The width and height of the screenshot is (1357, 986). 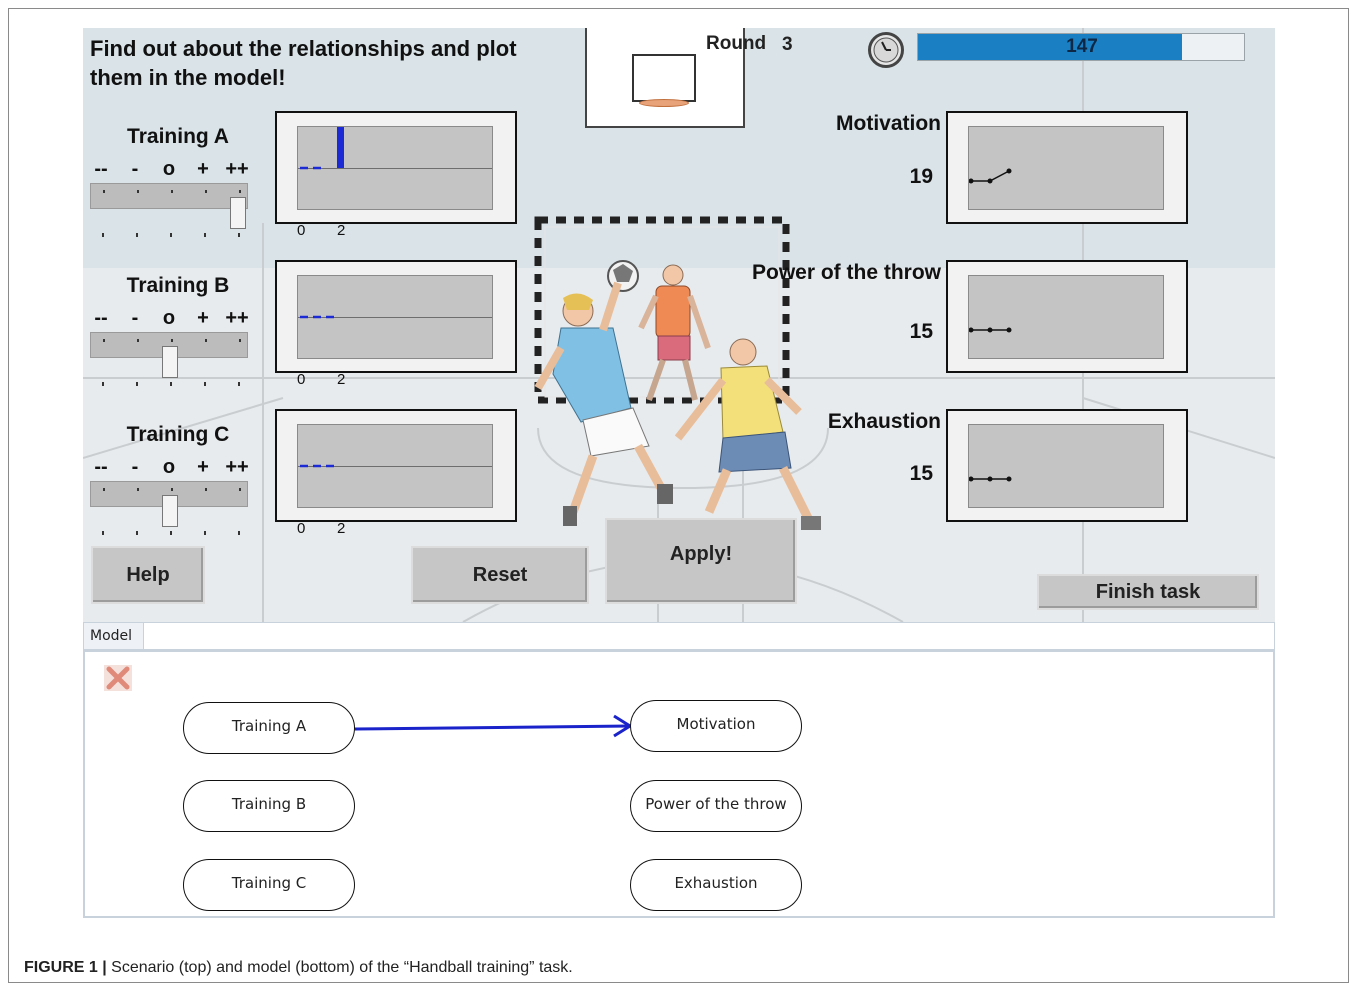 I want to click on help-button: Help, so click(x=148, y=575).